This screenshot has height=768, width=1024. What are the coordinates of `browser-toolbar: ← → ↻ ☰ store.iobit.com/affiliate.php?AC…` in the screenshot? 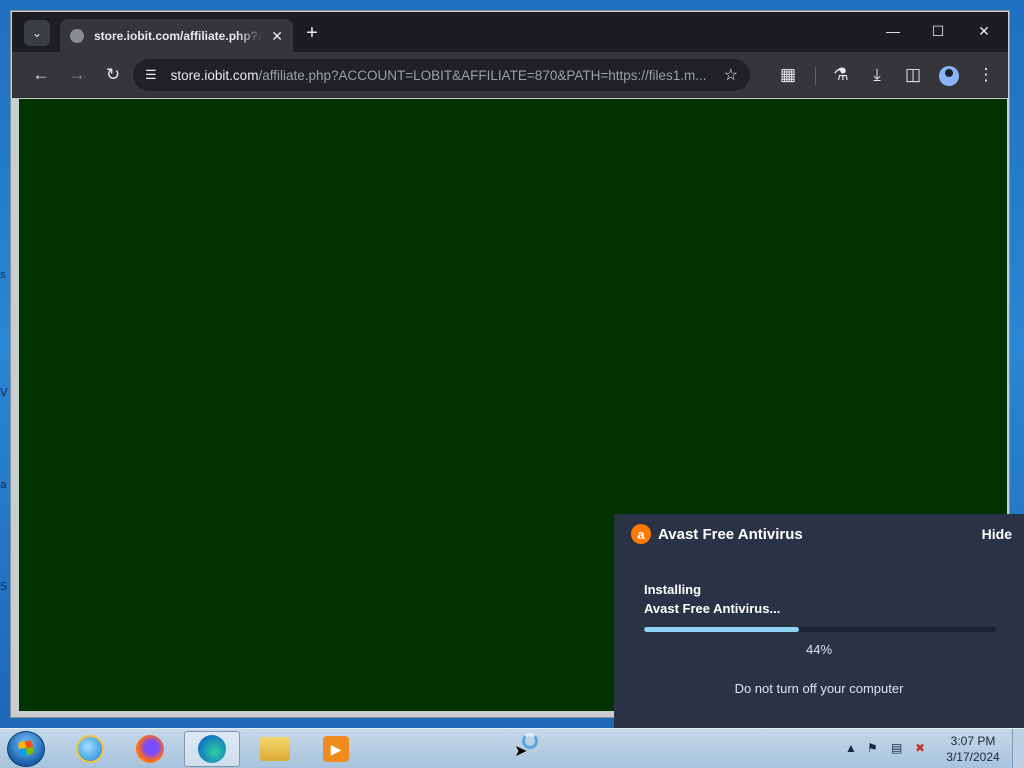 It's located at (510, 75).